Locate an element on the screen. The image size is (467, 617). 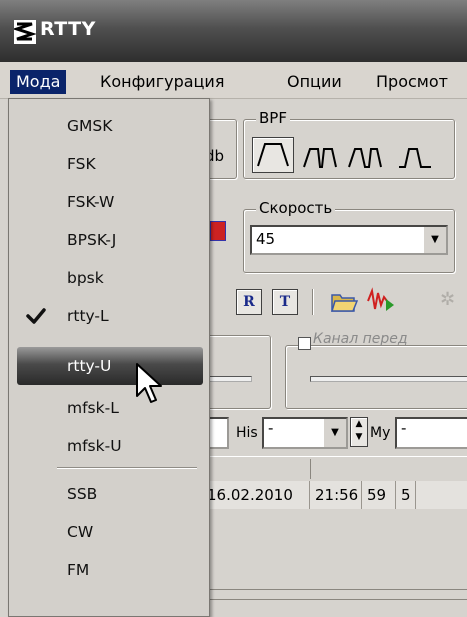
log-table-header is located at coordinates (328, 469).